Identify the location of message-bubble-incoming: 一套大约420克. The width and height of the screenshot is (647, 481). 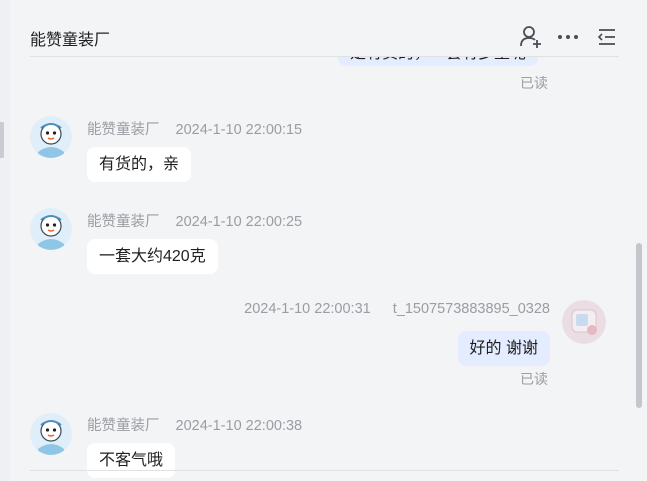
(152, 256).